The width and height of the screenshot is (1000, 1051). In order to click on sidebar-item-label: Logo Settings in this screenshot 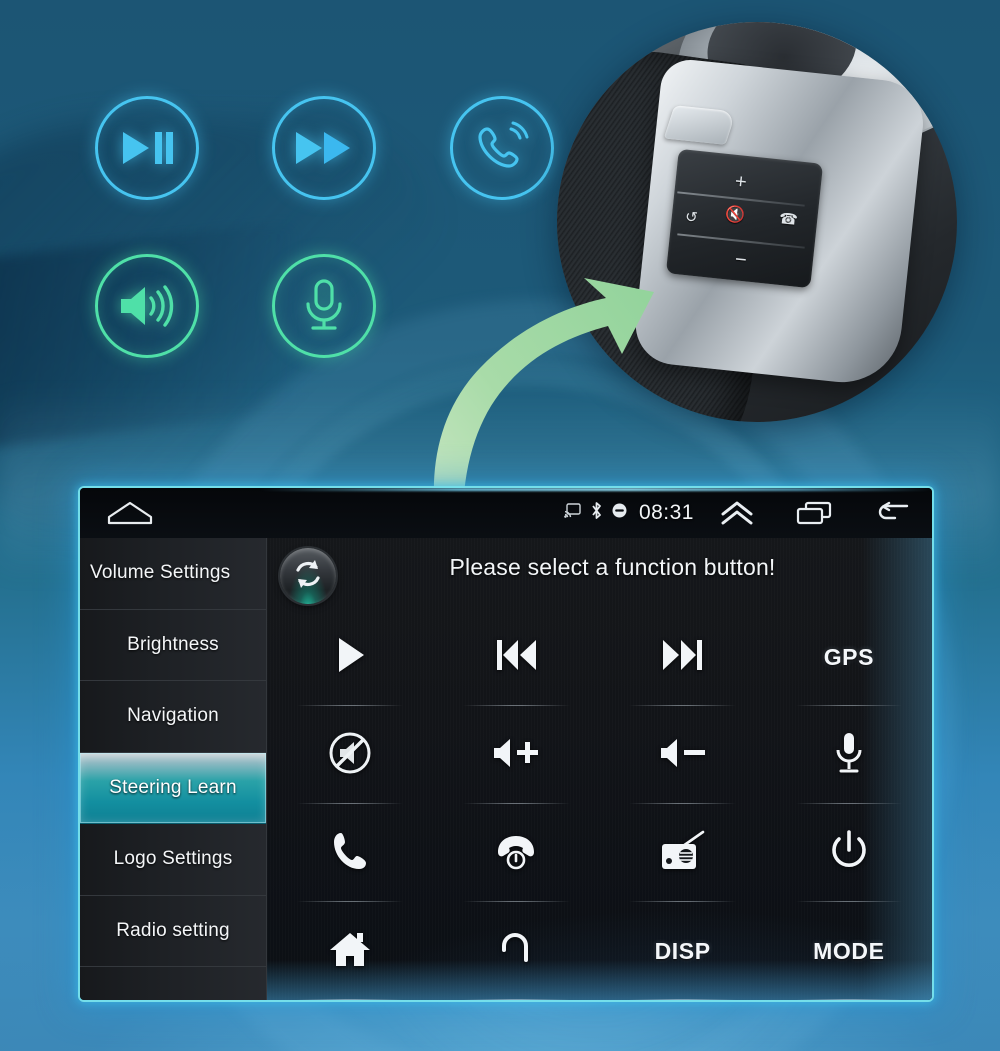, I will do `click(173, 859)`.